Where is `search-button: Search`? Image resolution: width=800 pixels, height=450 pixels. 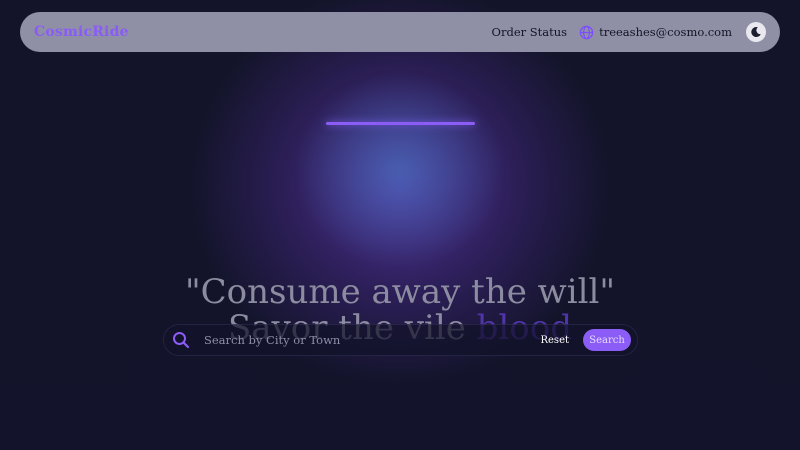
search-button: Search is located at coordinates (607, 340).